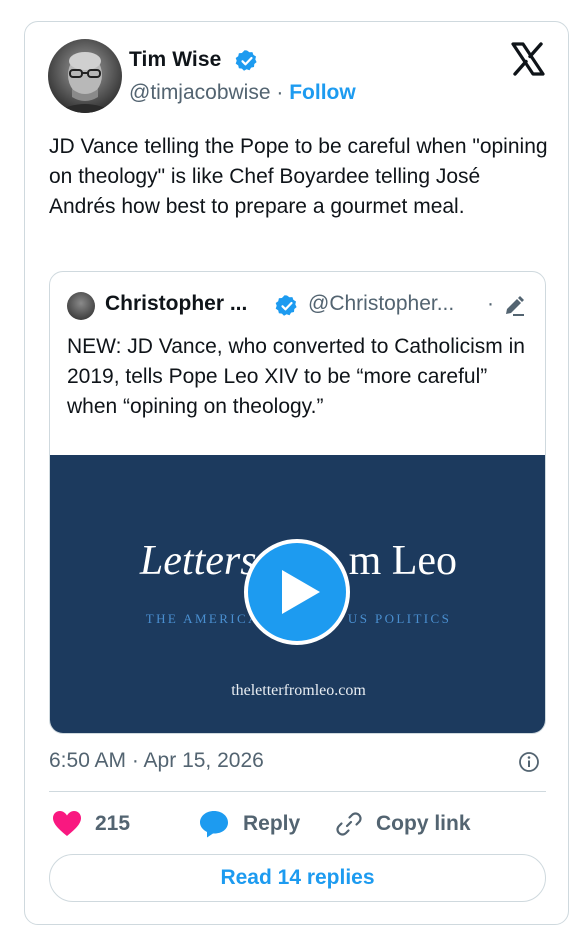 Image resolution: width=586 pixels, height=948 pixels. What do you see at coordinates (423, 823) in the screenshot?
I see `copy-link-label: Copy link` at bounding box center [423, 823].